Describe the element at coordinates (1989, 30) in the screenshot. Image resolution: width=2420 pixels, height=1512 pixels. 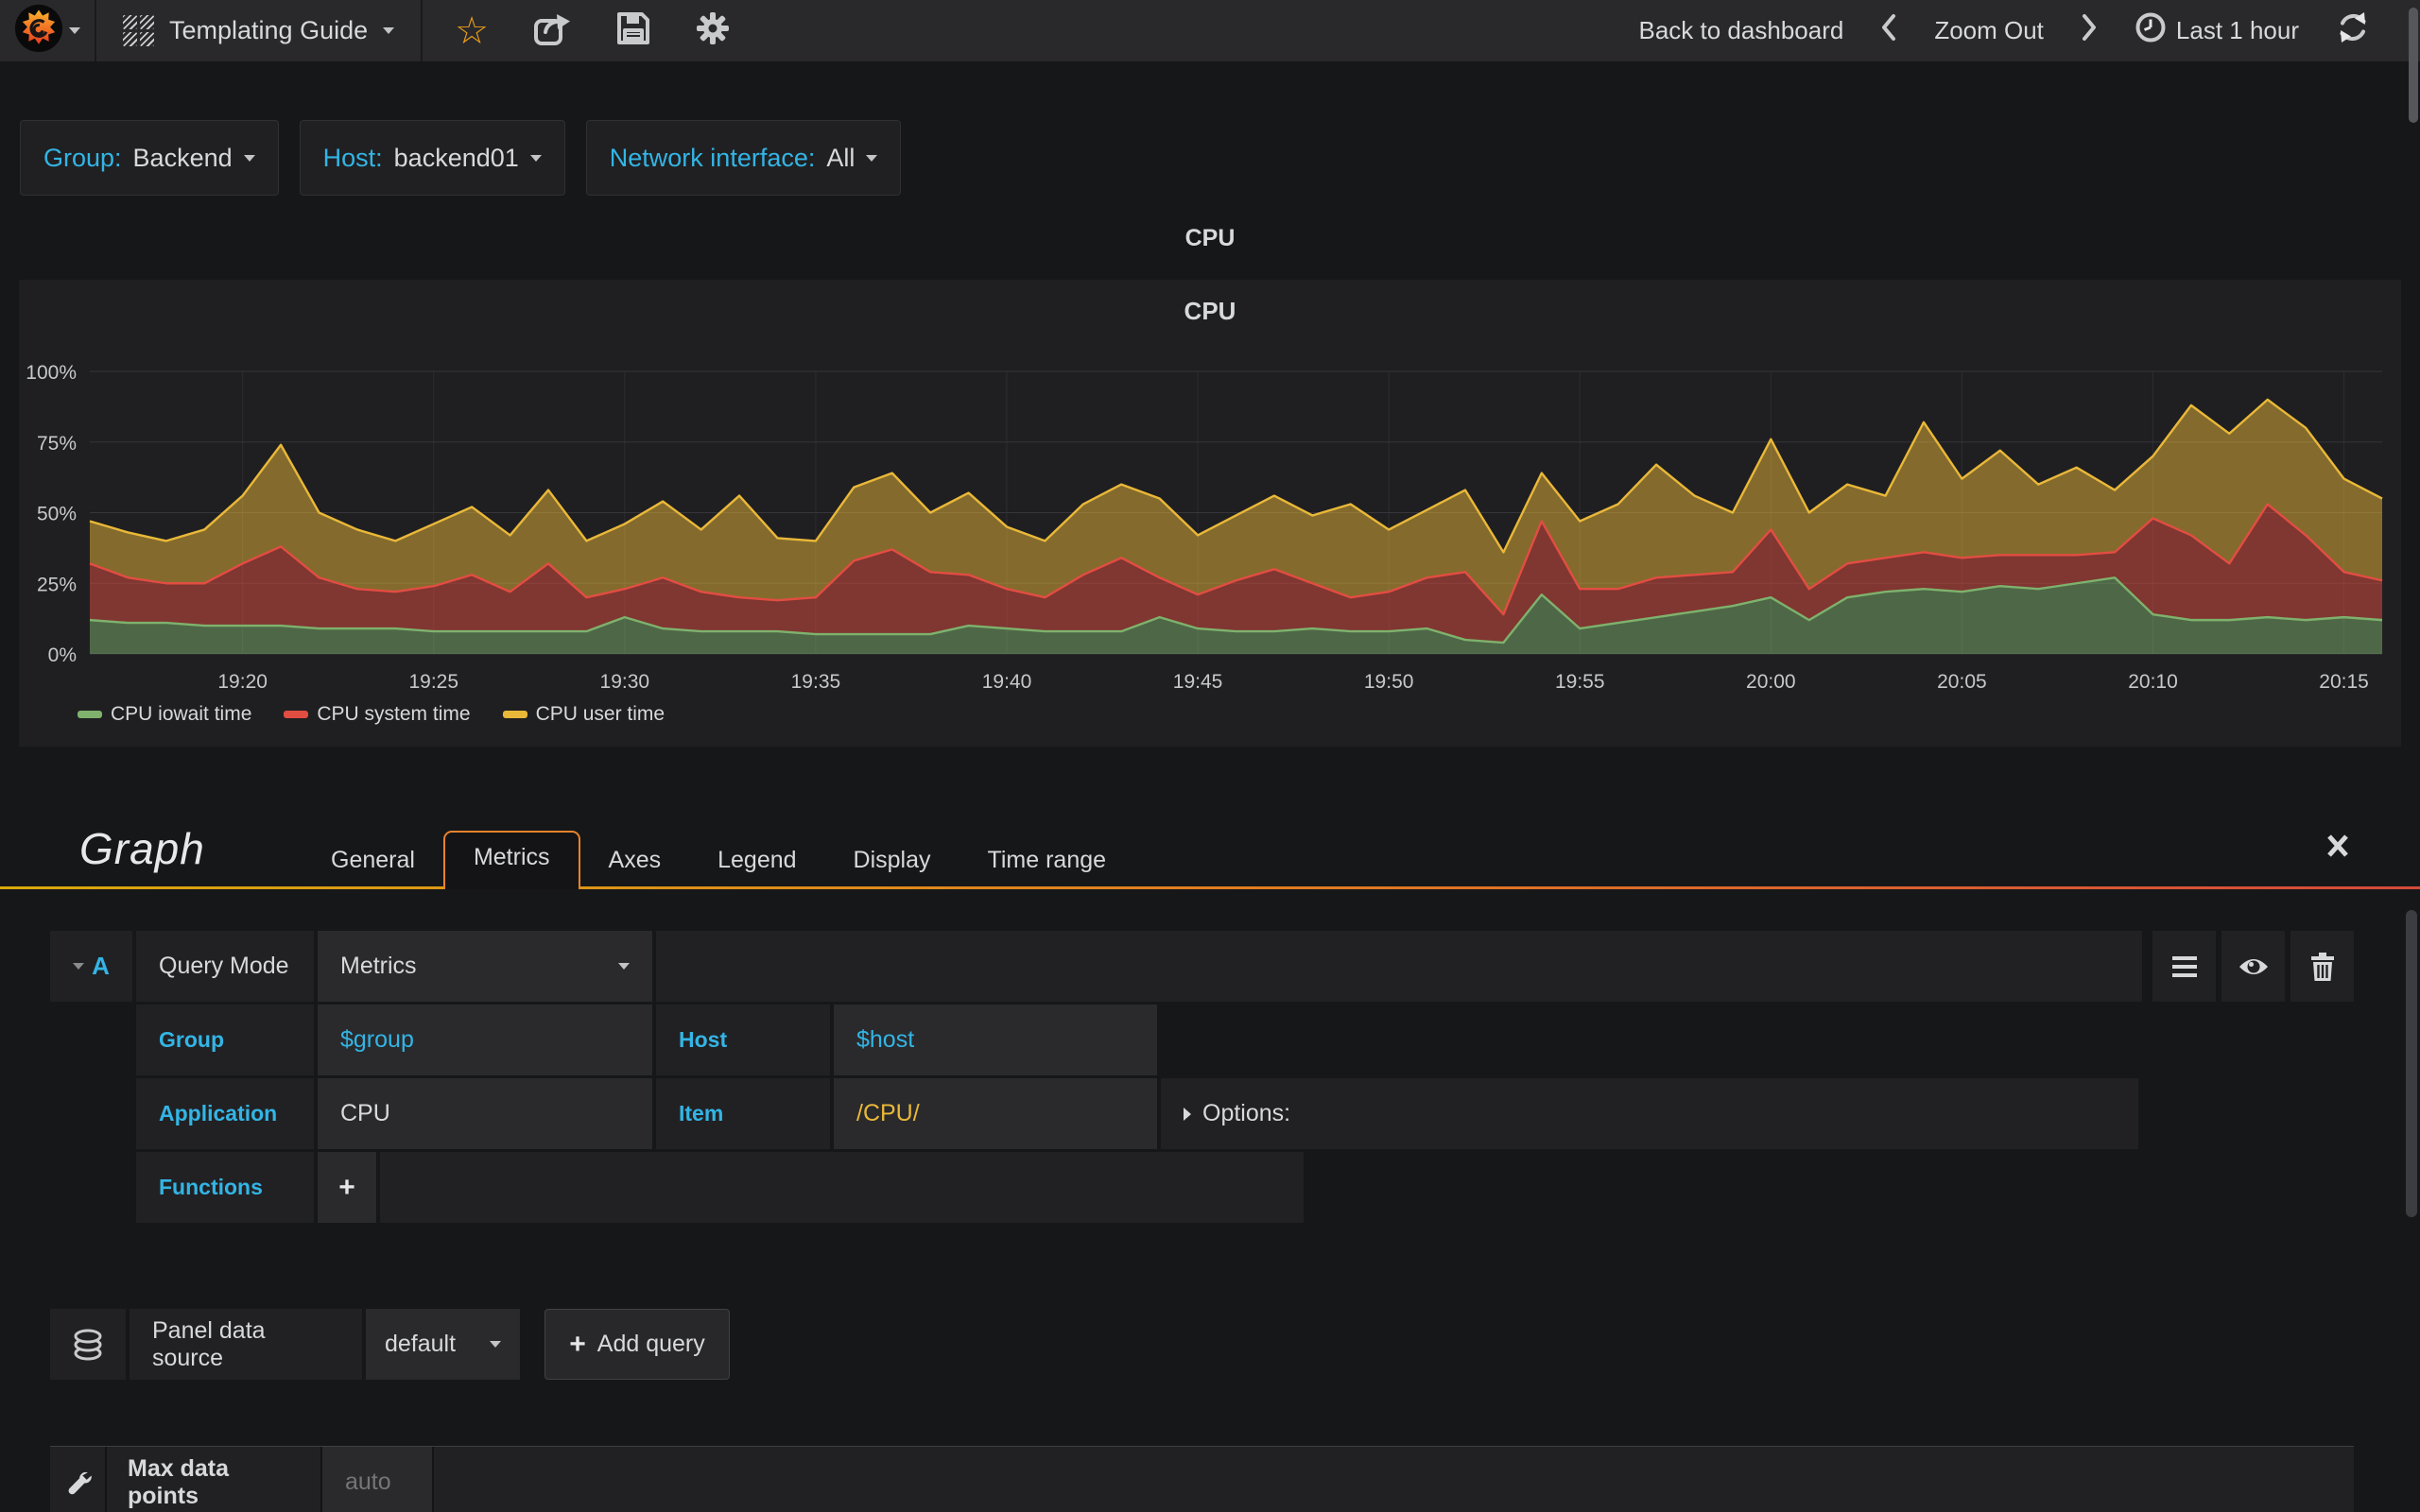
I see `zoom-out-button: Zoom Out` at that location.